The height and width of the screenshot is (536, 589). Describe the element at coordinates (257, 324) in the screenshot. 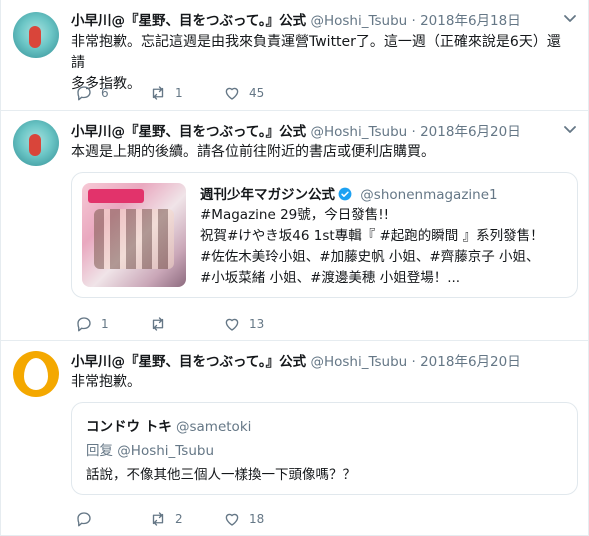

I see `like-count: 13` at that location.